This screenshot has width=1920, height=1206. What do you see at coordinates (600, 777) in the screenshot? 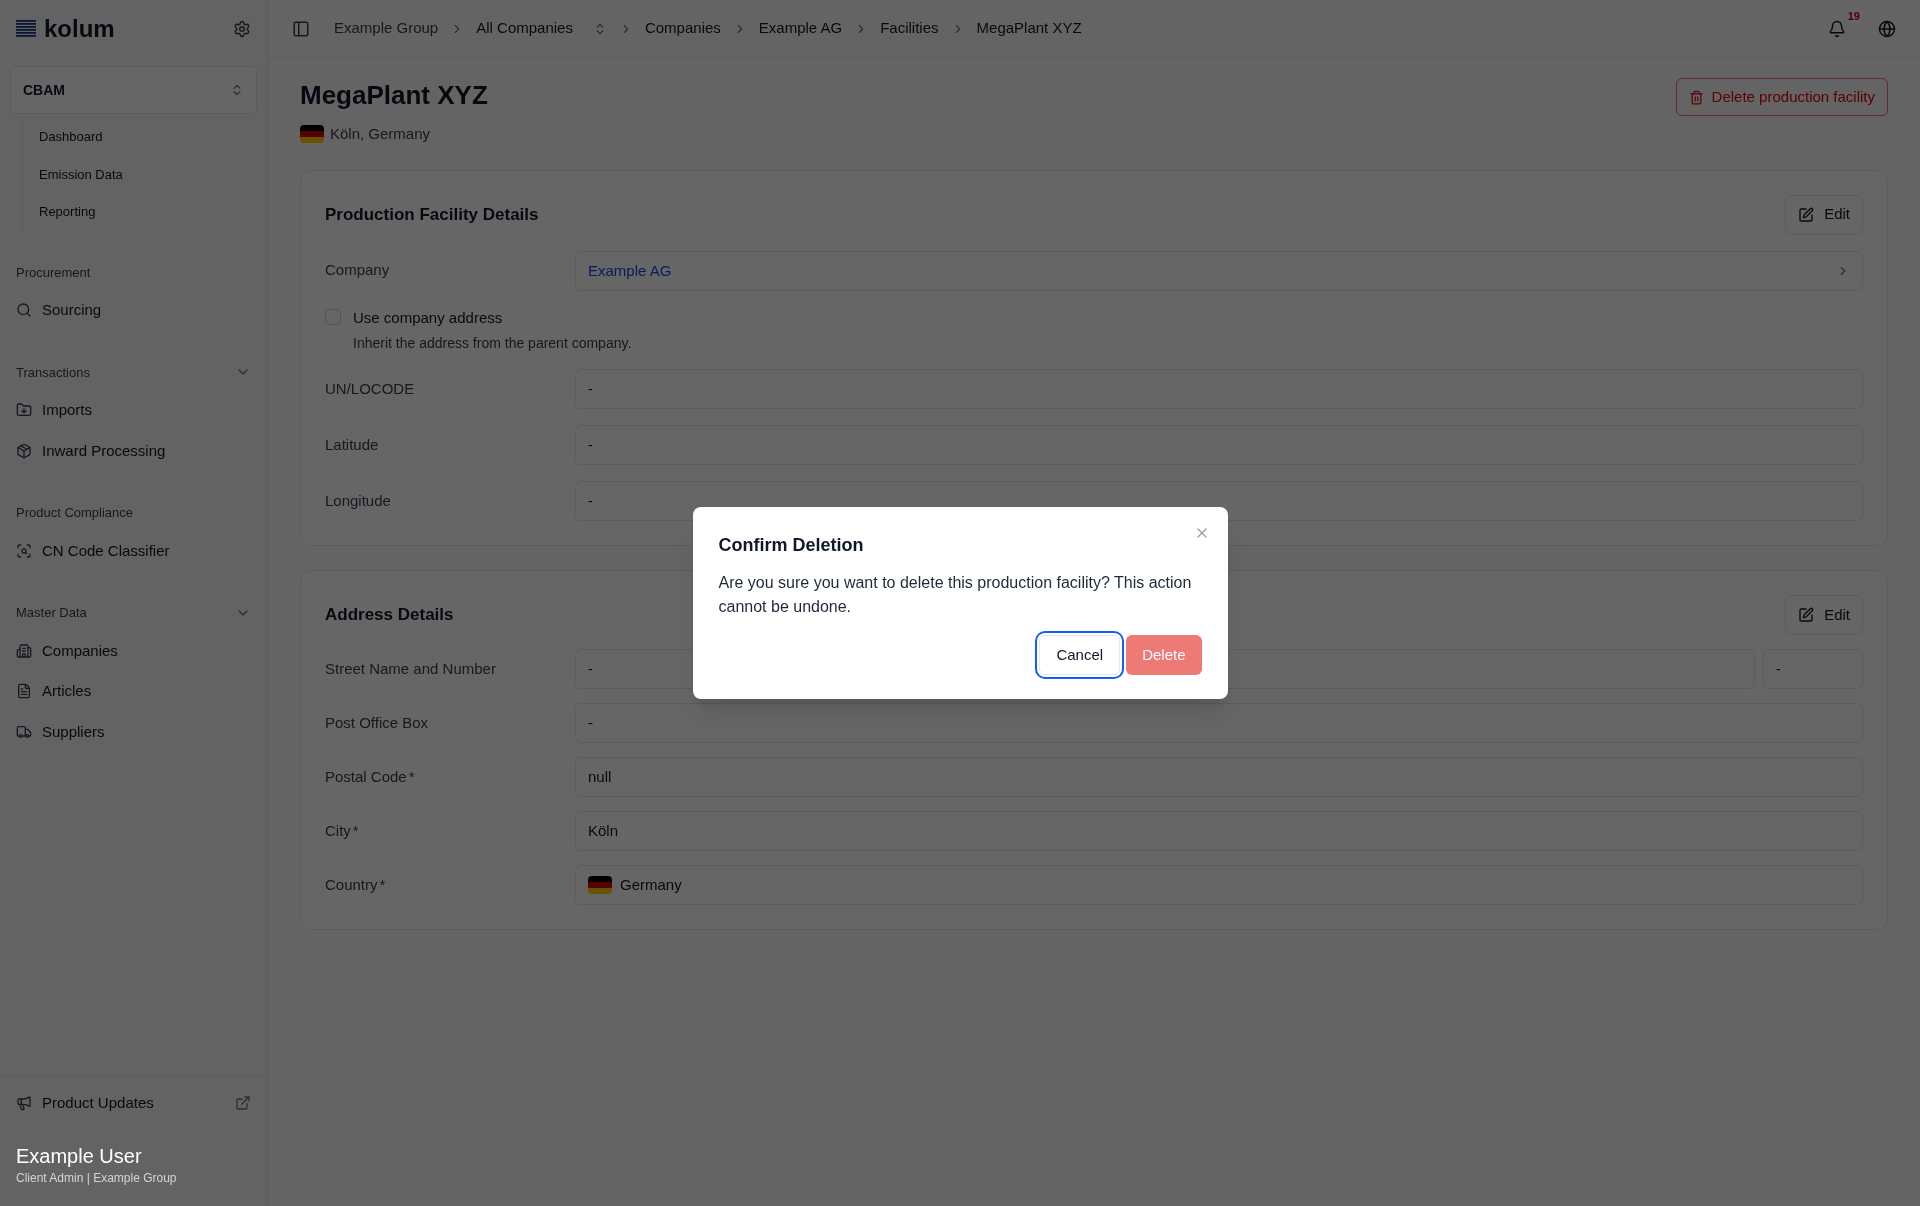
I see `field-value: null` at bounding box center [600, 777].